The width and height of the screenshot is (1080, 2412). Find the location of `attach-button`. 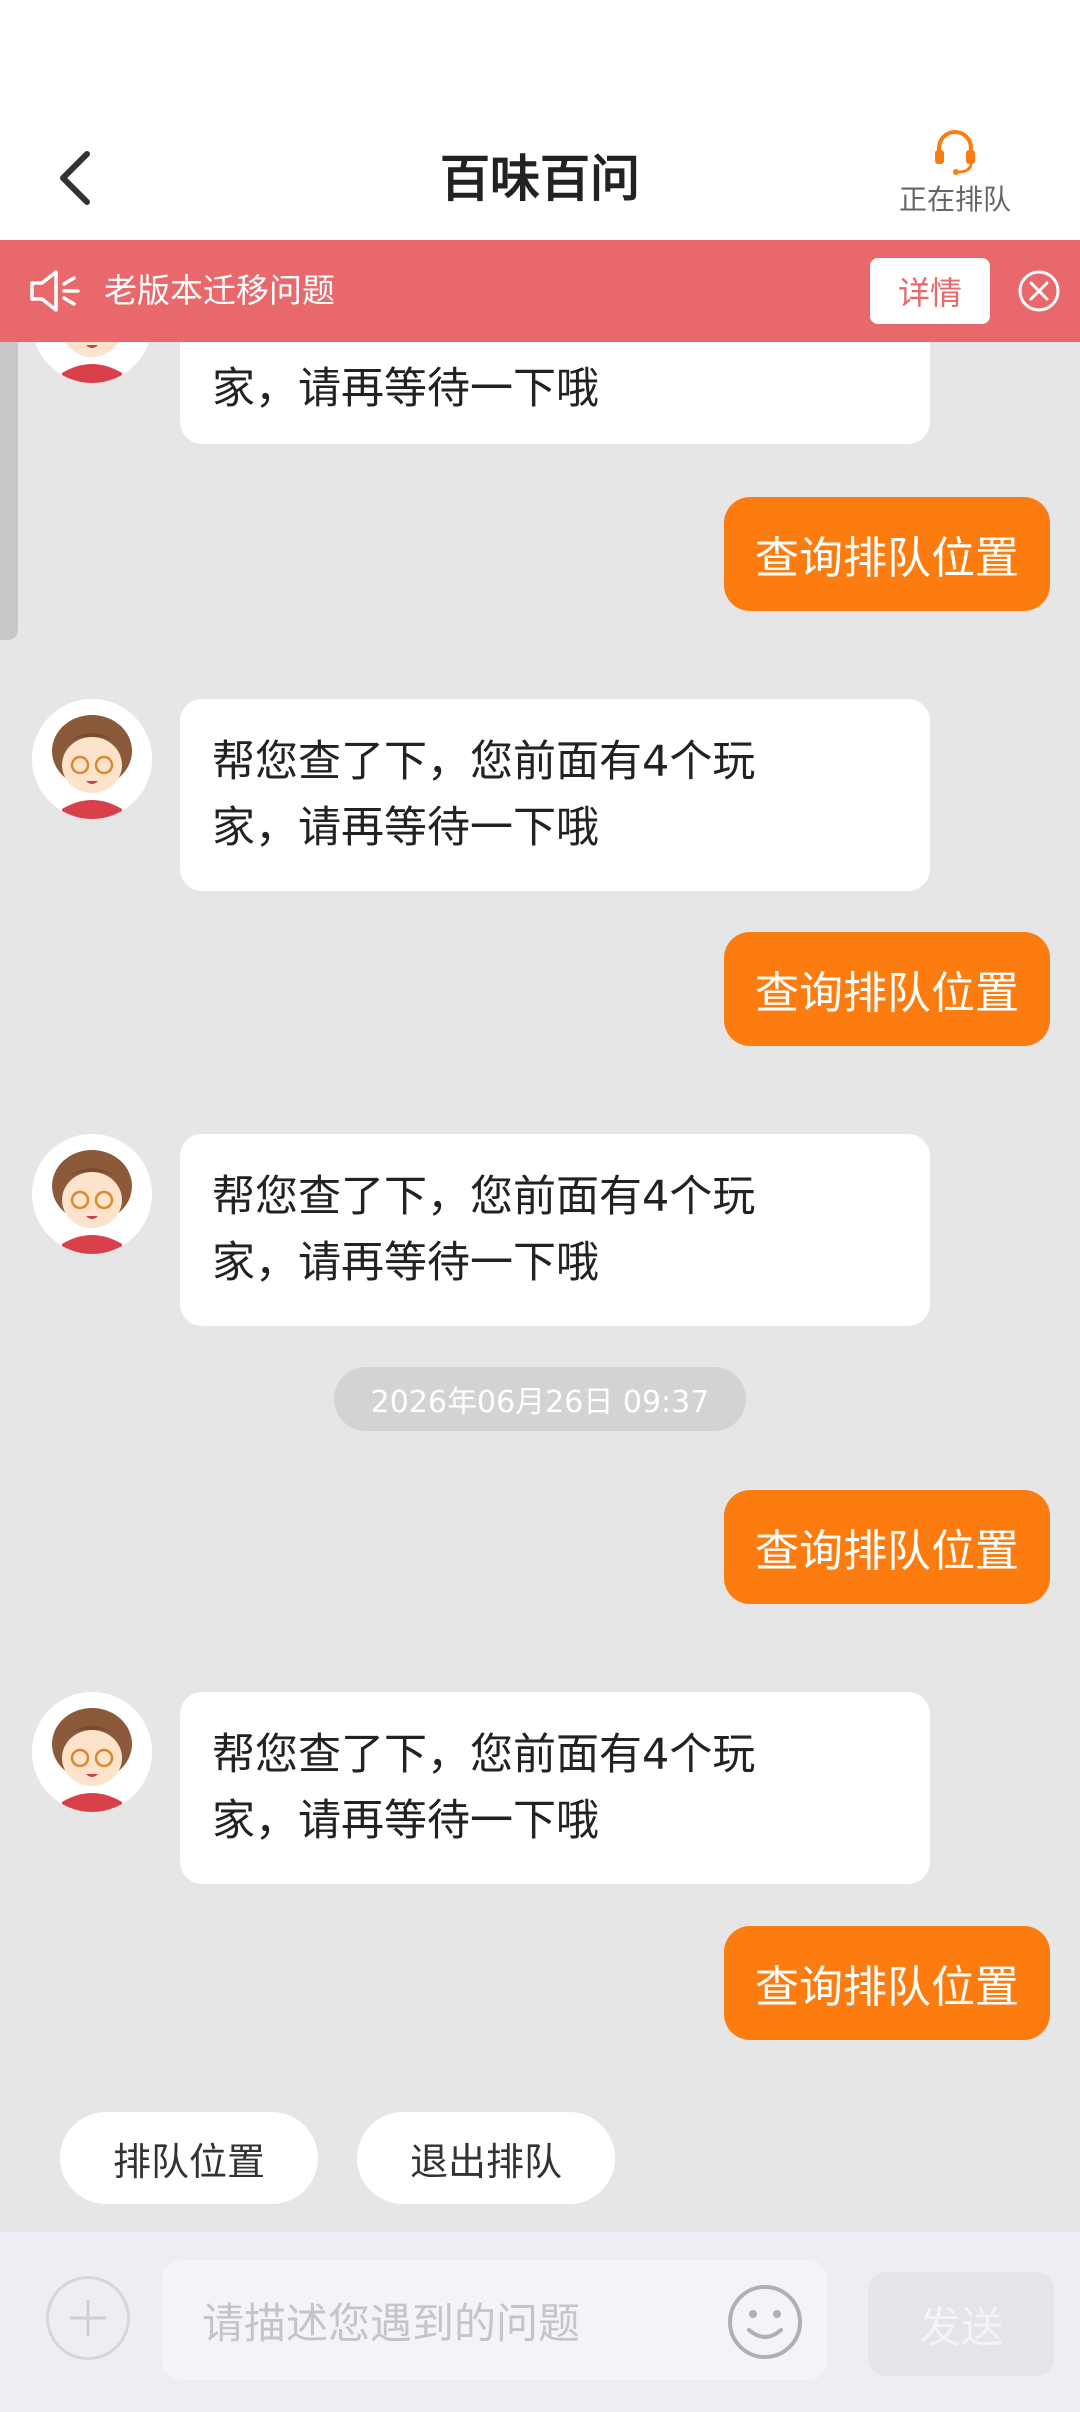

attach-button is located at coordinates (88, 2318).